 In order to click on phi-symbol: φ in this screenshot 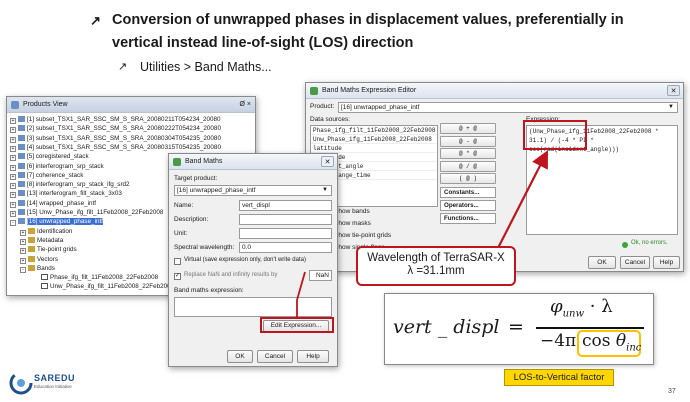, I will do `click(556, 306)`.